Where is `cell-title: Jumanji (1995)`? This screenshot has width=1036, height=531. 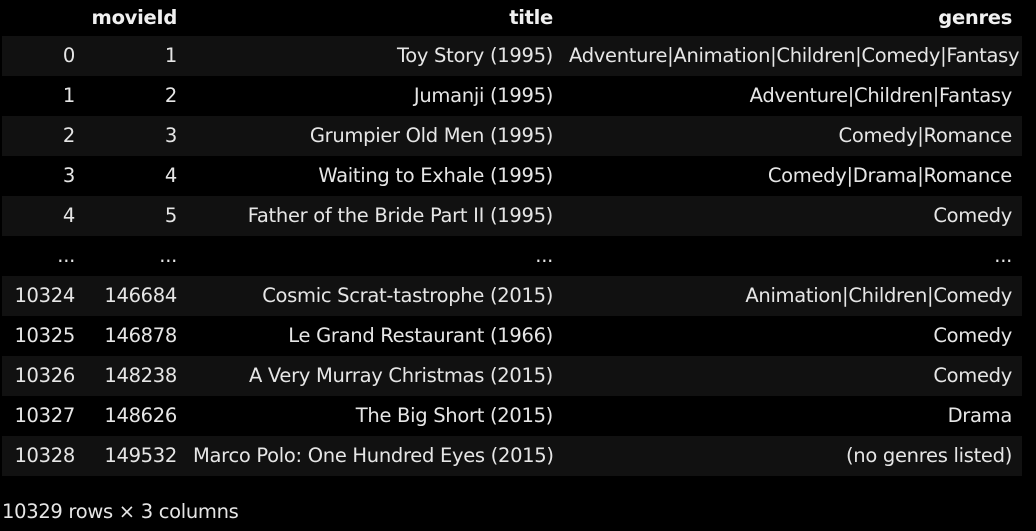 cell-title: Jumanji (1995) is located at coordinates (483, 95).